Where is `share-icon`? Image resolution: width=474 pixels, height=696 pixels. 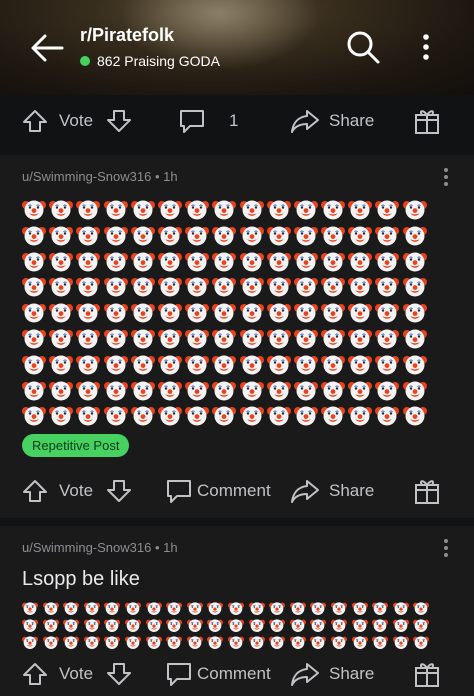 share-icon is located at coordinates (305, 674).